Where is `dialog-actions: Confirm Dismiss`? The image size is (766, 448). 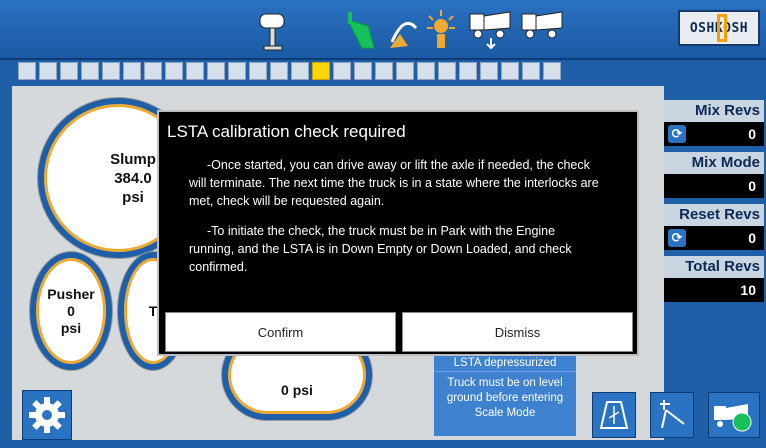
dialog-actions: Confirm Dismiss is located at coordinates (399, 332).